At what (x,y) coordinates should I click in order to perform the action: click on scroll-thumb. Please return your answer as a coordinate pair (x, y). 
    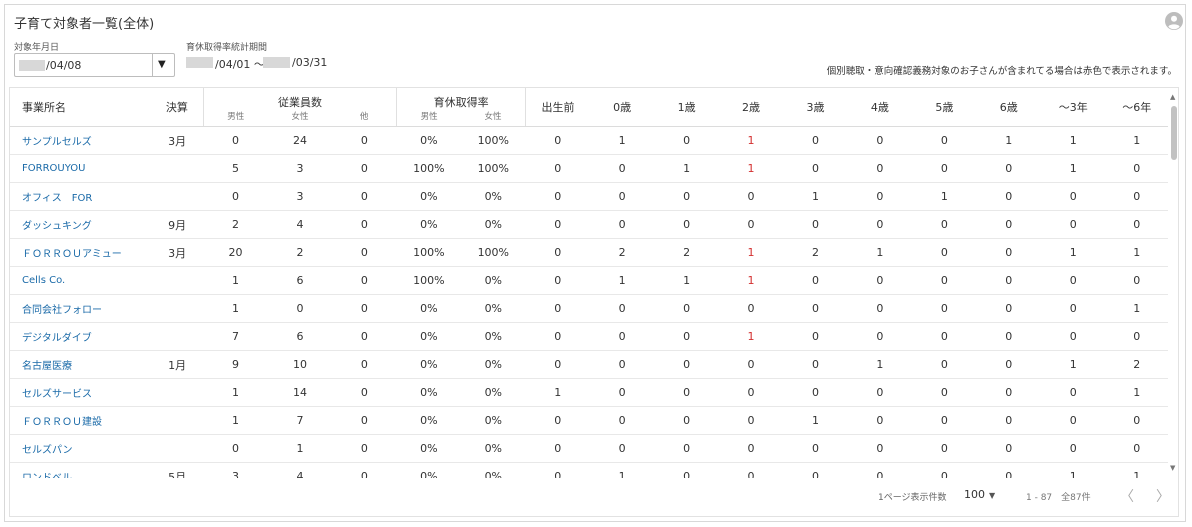
    Looking at the image, I should click on (1174, 133).